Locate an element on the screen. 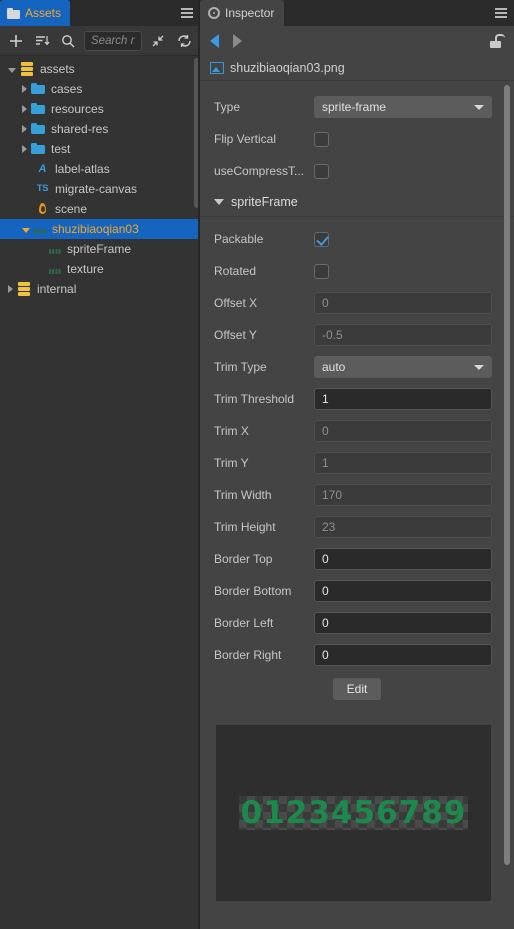 This screenshot has width=514, height=929. sprite-frame-icon is located at coordinates (55, 251).